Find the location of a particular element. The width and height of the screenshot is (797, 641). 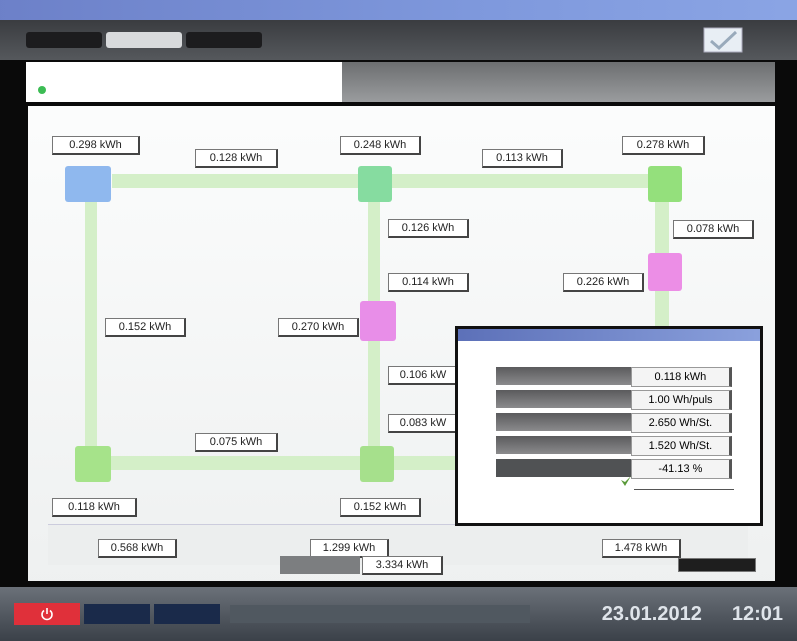

reading-value: 0.278 kWh is located at coordinates (663, 145).